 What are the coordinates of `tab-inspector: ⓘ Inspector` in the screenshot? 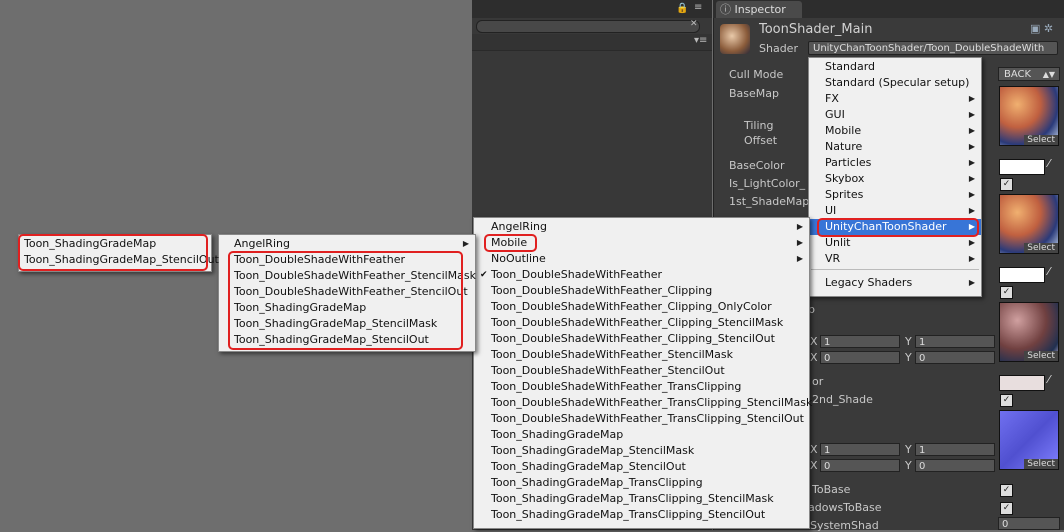 It's located at (759, 9).